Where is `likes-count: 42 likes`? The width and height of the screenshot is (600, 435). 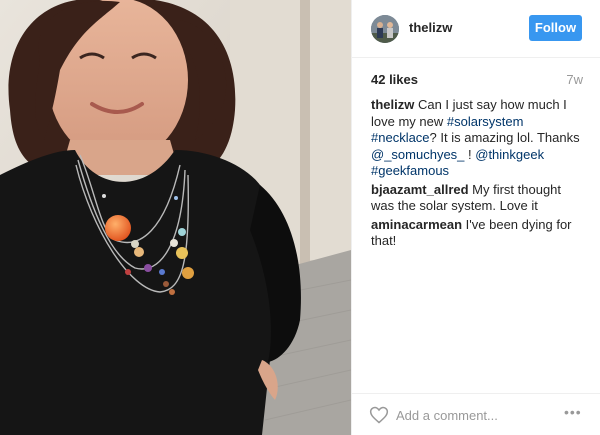 likes-count: 42 likes is located at coordinates (394, 79).